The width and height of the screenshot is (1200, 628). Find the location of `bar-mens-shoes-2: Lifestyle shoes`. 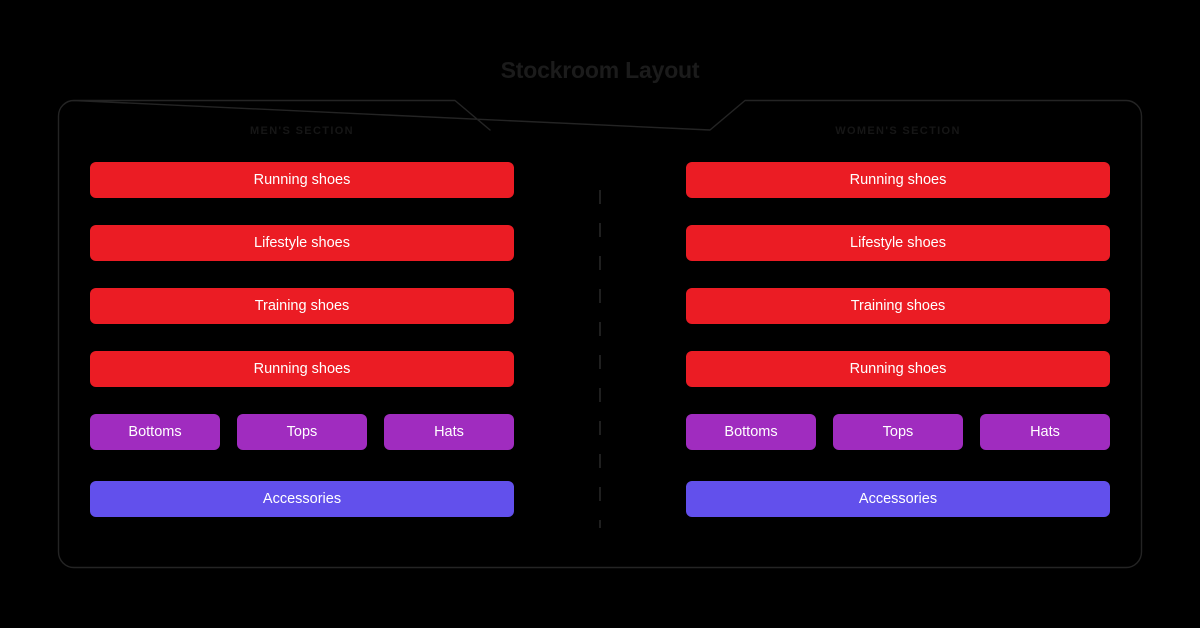

bar-mens-shoes-2: Lifestyle shoes is located at coordinates (302, 243).